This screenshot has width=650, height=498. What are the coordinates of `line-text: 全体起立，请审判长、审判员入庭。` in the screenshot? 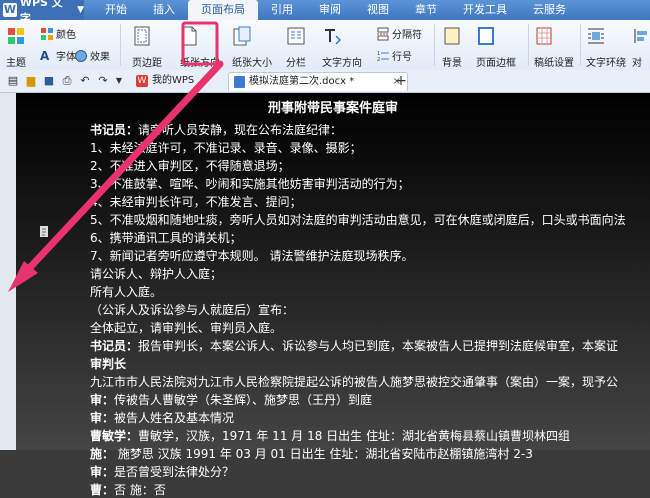 It's located at (186, 328).